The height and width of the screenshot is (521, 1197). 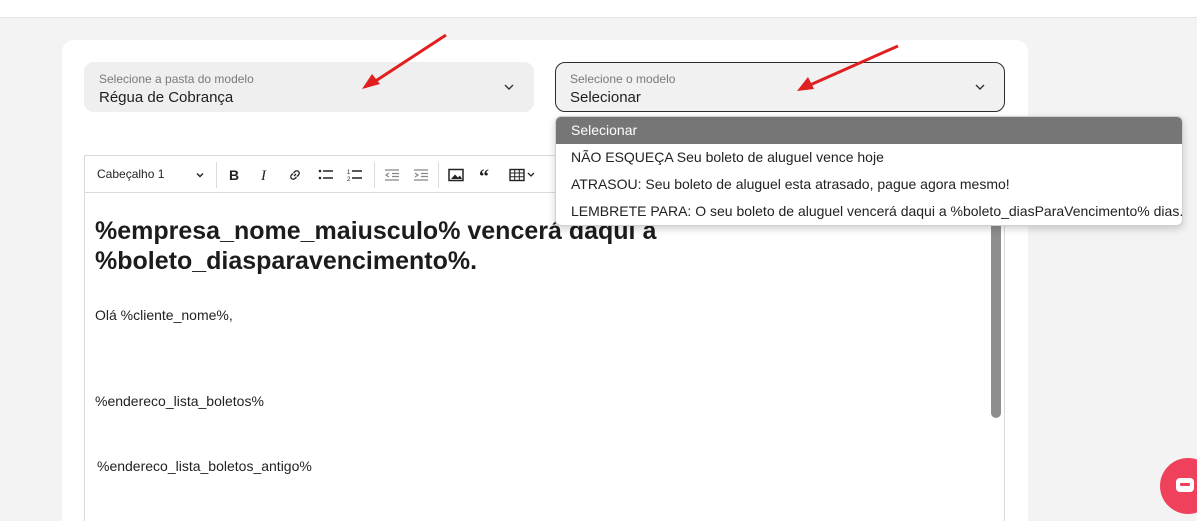 I want to click on link-button, so click(x=295, y=175).